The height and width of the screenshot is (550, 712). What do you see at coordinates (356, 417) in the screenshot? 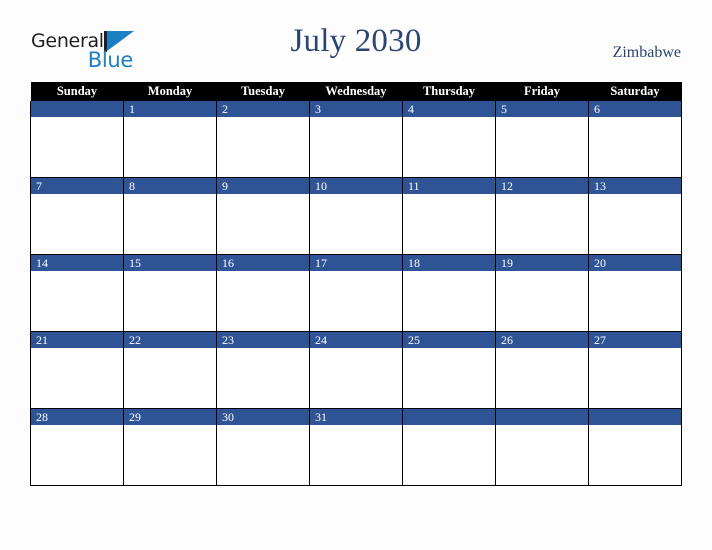
I see `day-number: 31` at bounding box center [356, 417].